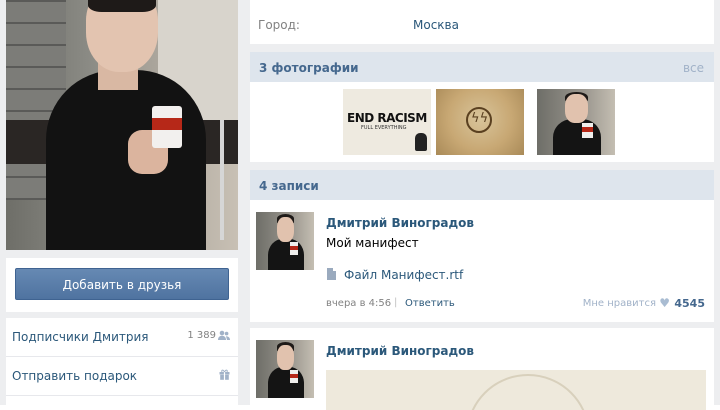 This screenshot has width=720, height=410. Describe the element at coordinates (279, 25) in the screenshot. I see `city-key: Город:` at that location.